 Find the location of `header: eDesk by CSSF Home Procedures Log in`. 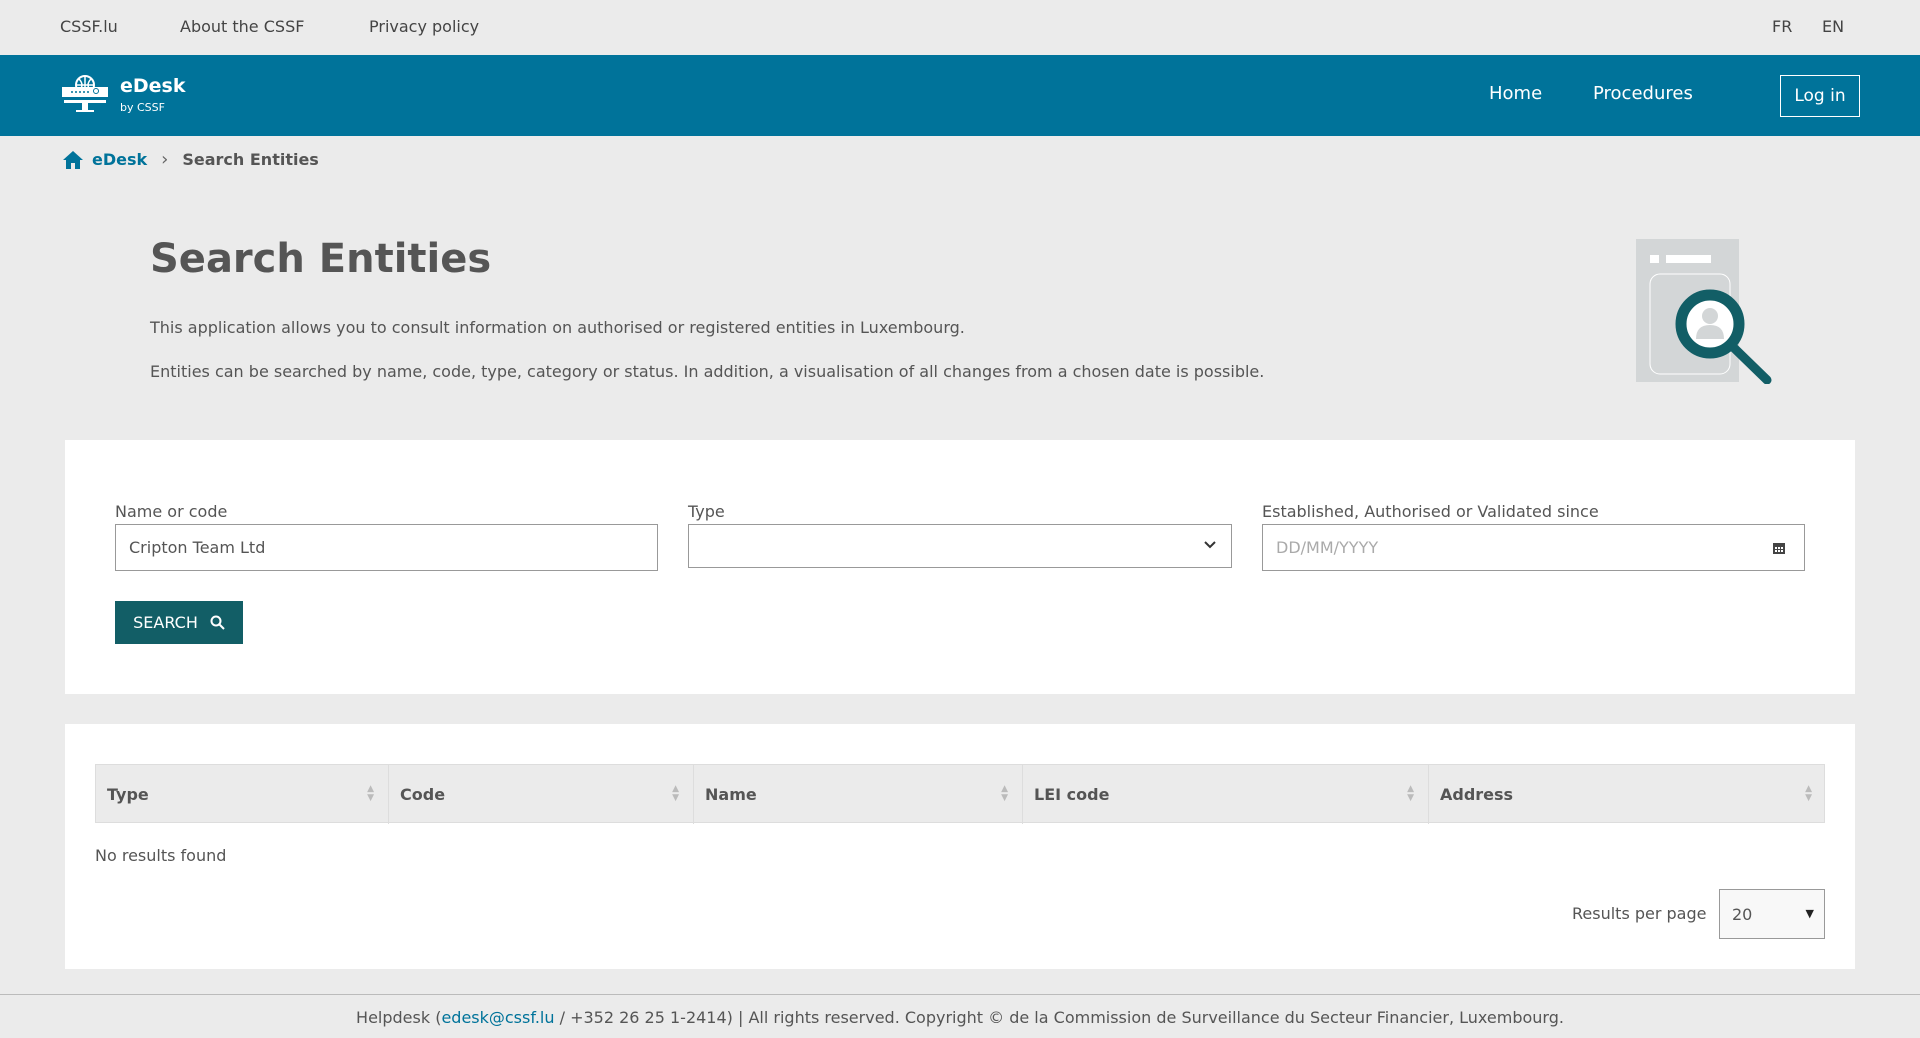

header: eDesk by CSSF Home Procedures Log in is located at coordinates (960, 95).